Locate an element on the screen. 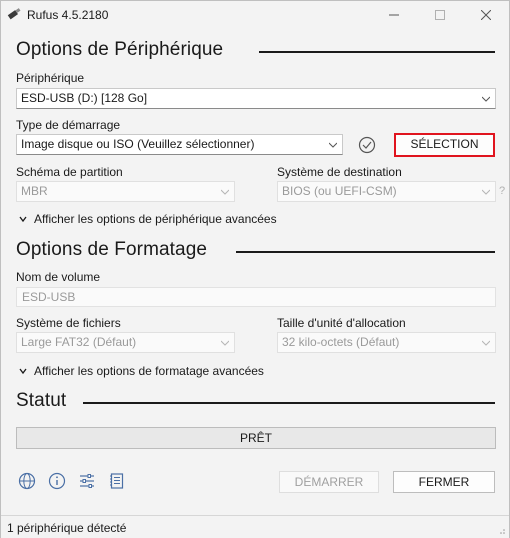  window-title: Rufus 4.5.2180 is located at coordinates (68, 15).